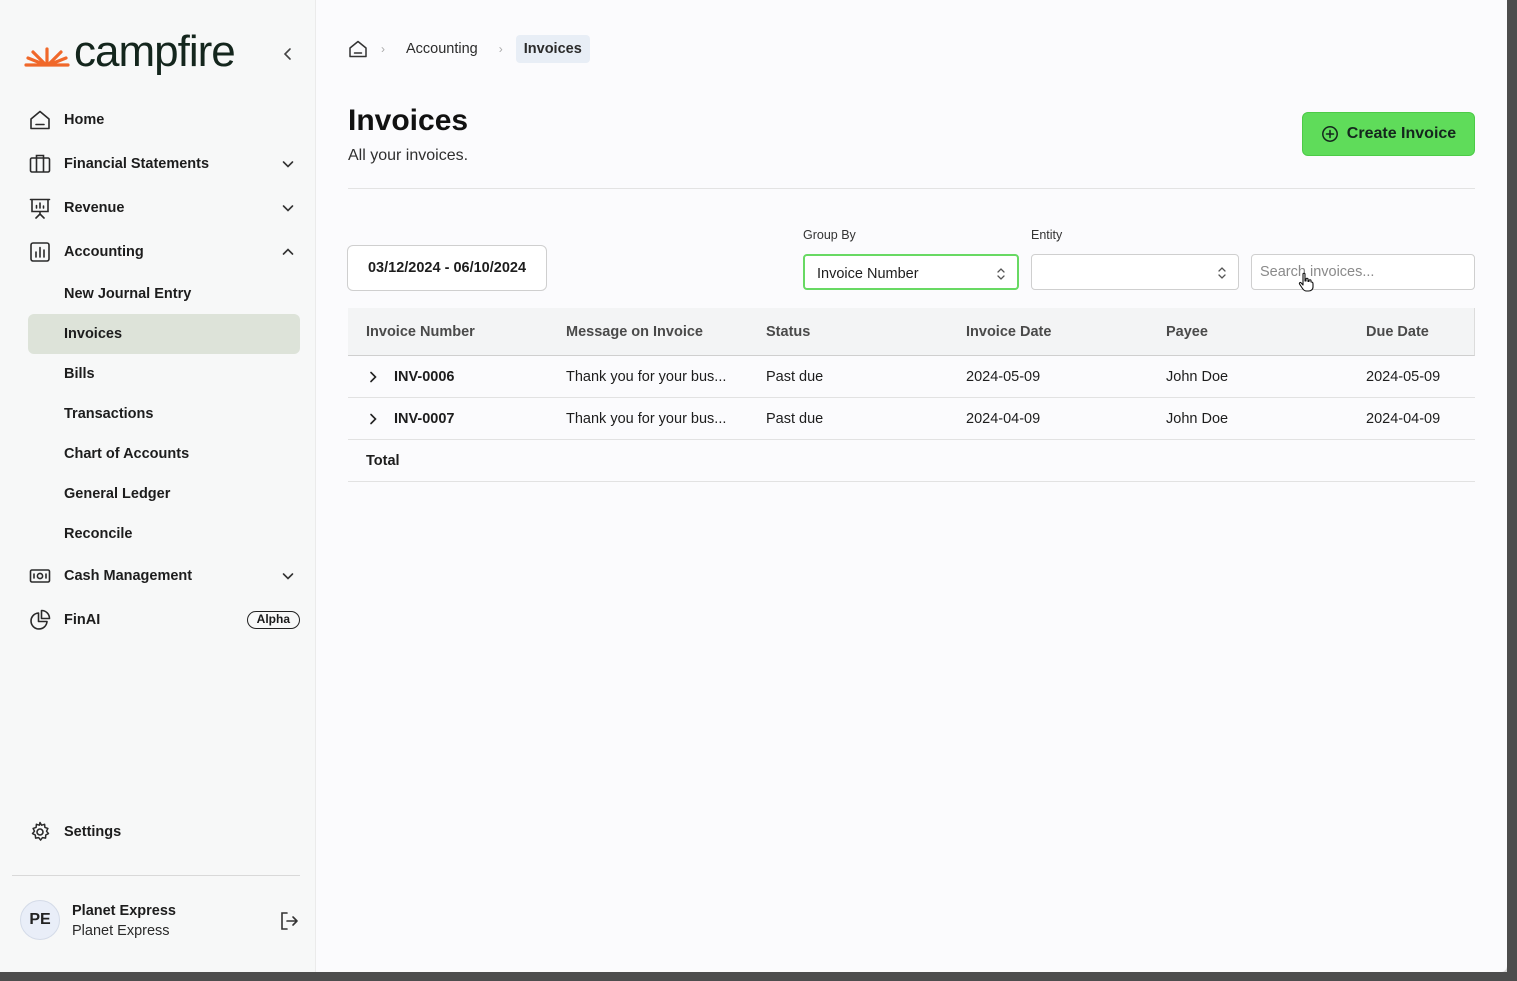 The height and width of the screenshot is (981, 1517). What do you see at coordinates (121, 931) in the screenshot?
I see `user-org: Planet Express` at bounding box center [121, 931].